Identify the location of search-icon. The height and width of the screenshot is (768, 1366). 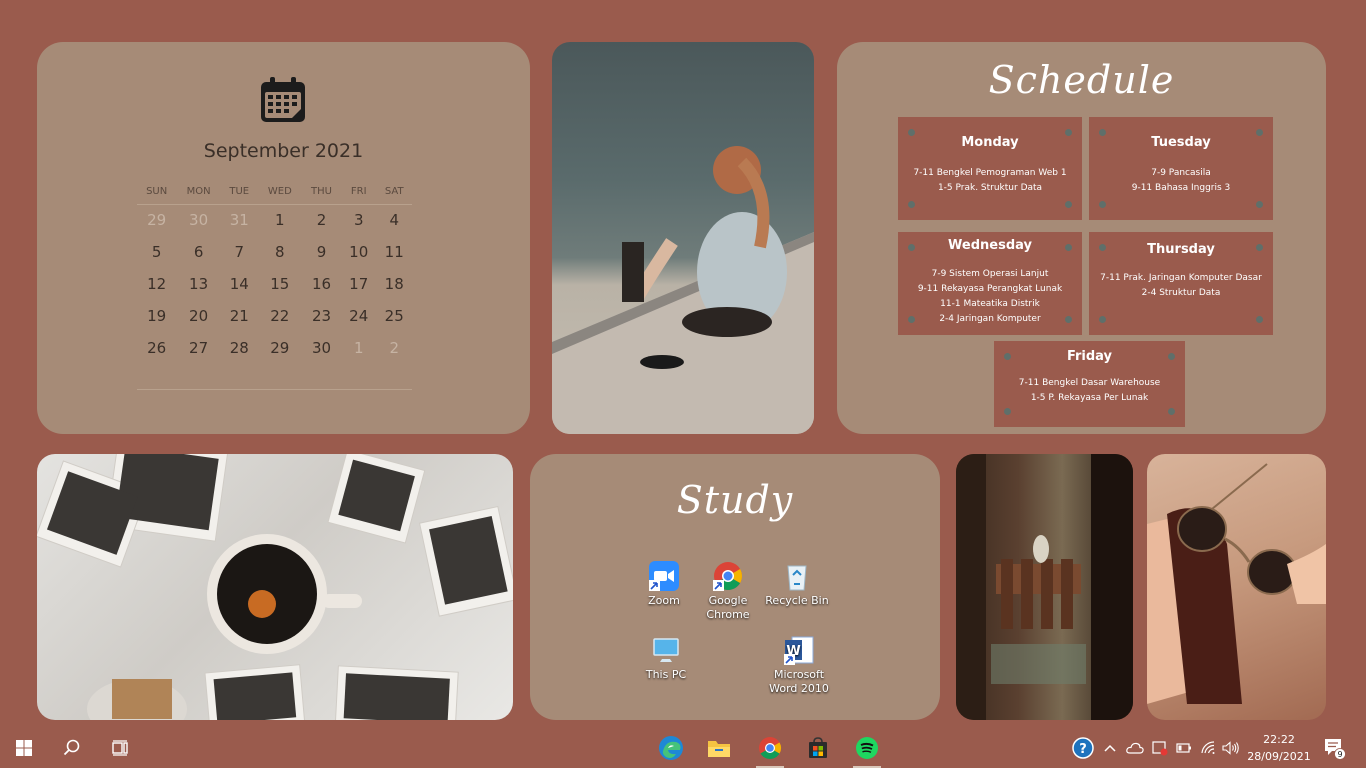
(71, 747).